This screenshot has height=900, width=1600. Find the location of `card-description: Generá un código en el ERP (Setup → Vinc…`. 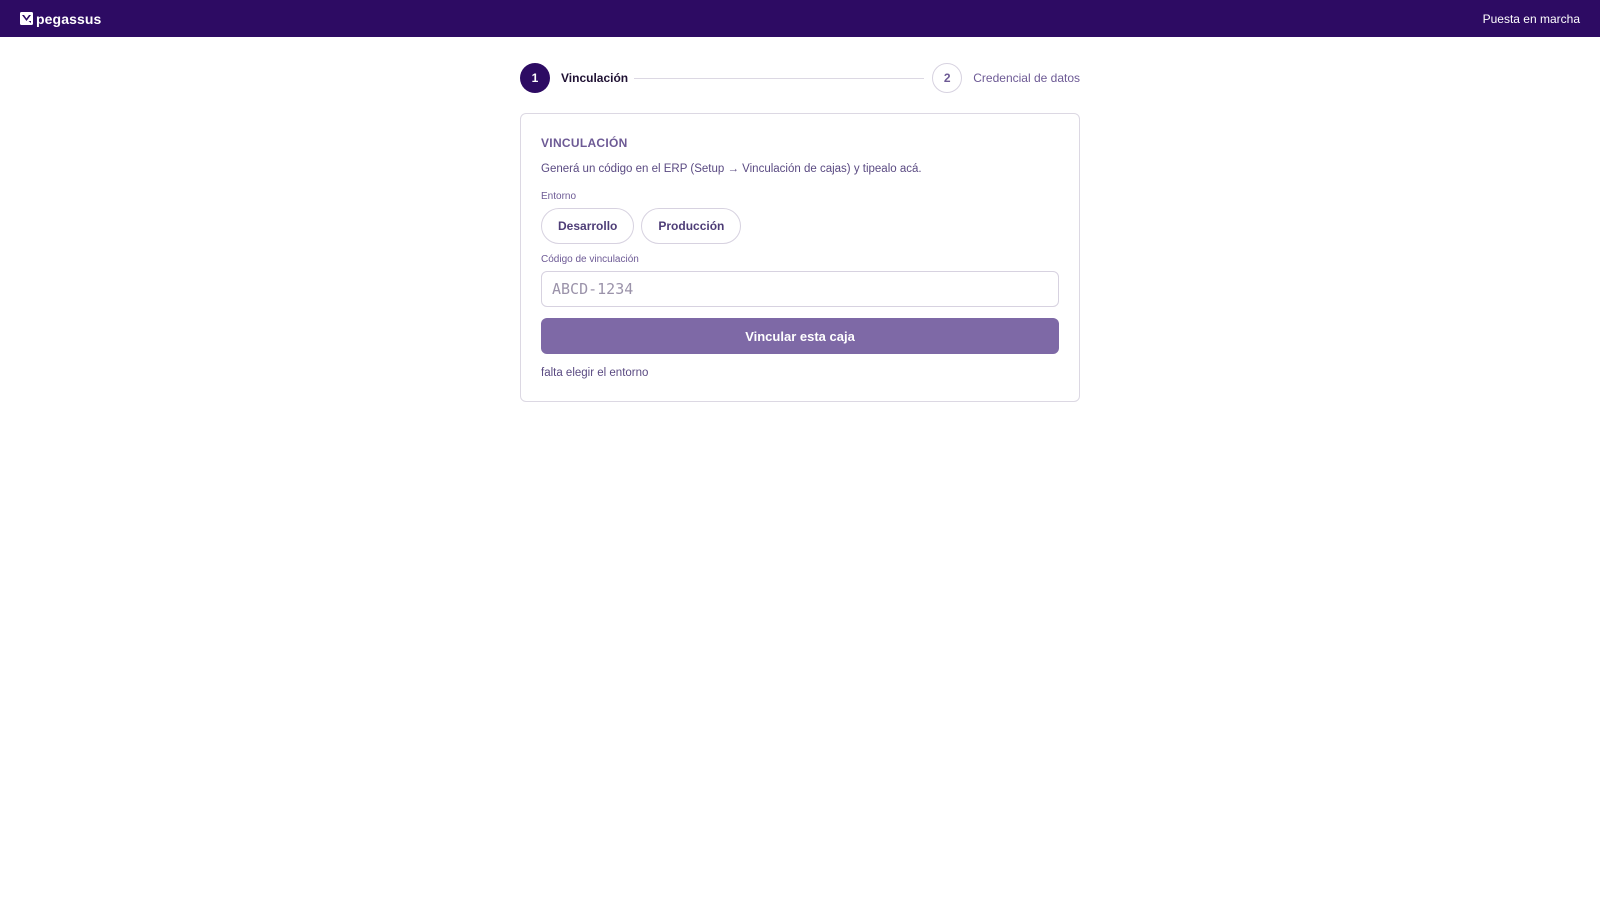

card-description: Generá un código en el ERP (Setup → Vinc… is located at coordinates (731, 169).